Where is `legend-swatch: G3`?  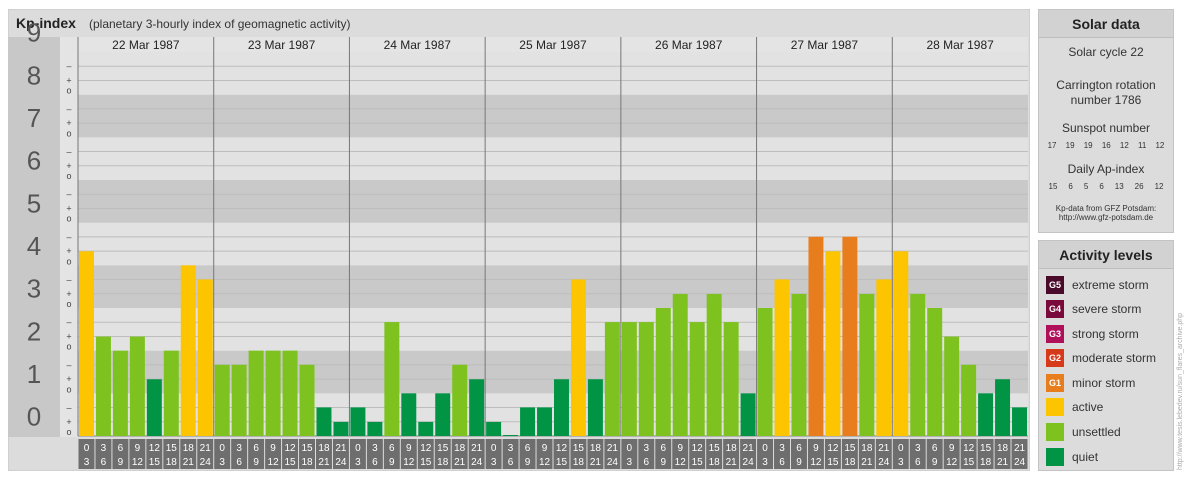
legend-swatch: G3 is located at coordinates (1055, 333).